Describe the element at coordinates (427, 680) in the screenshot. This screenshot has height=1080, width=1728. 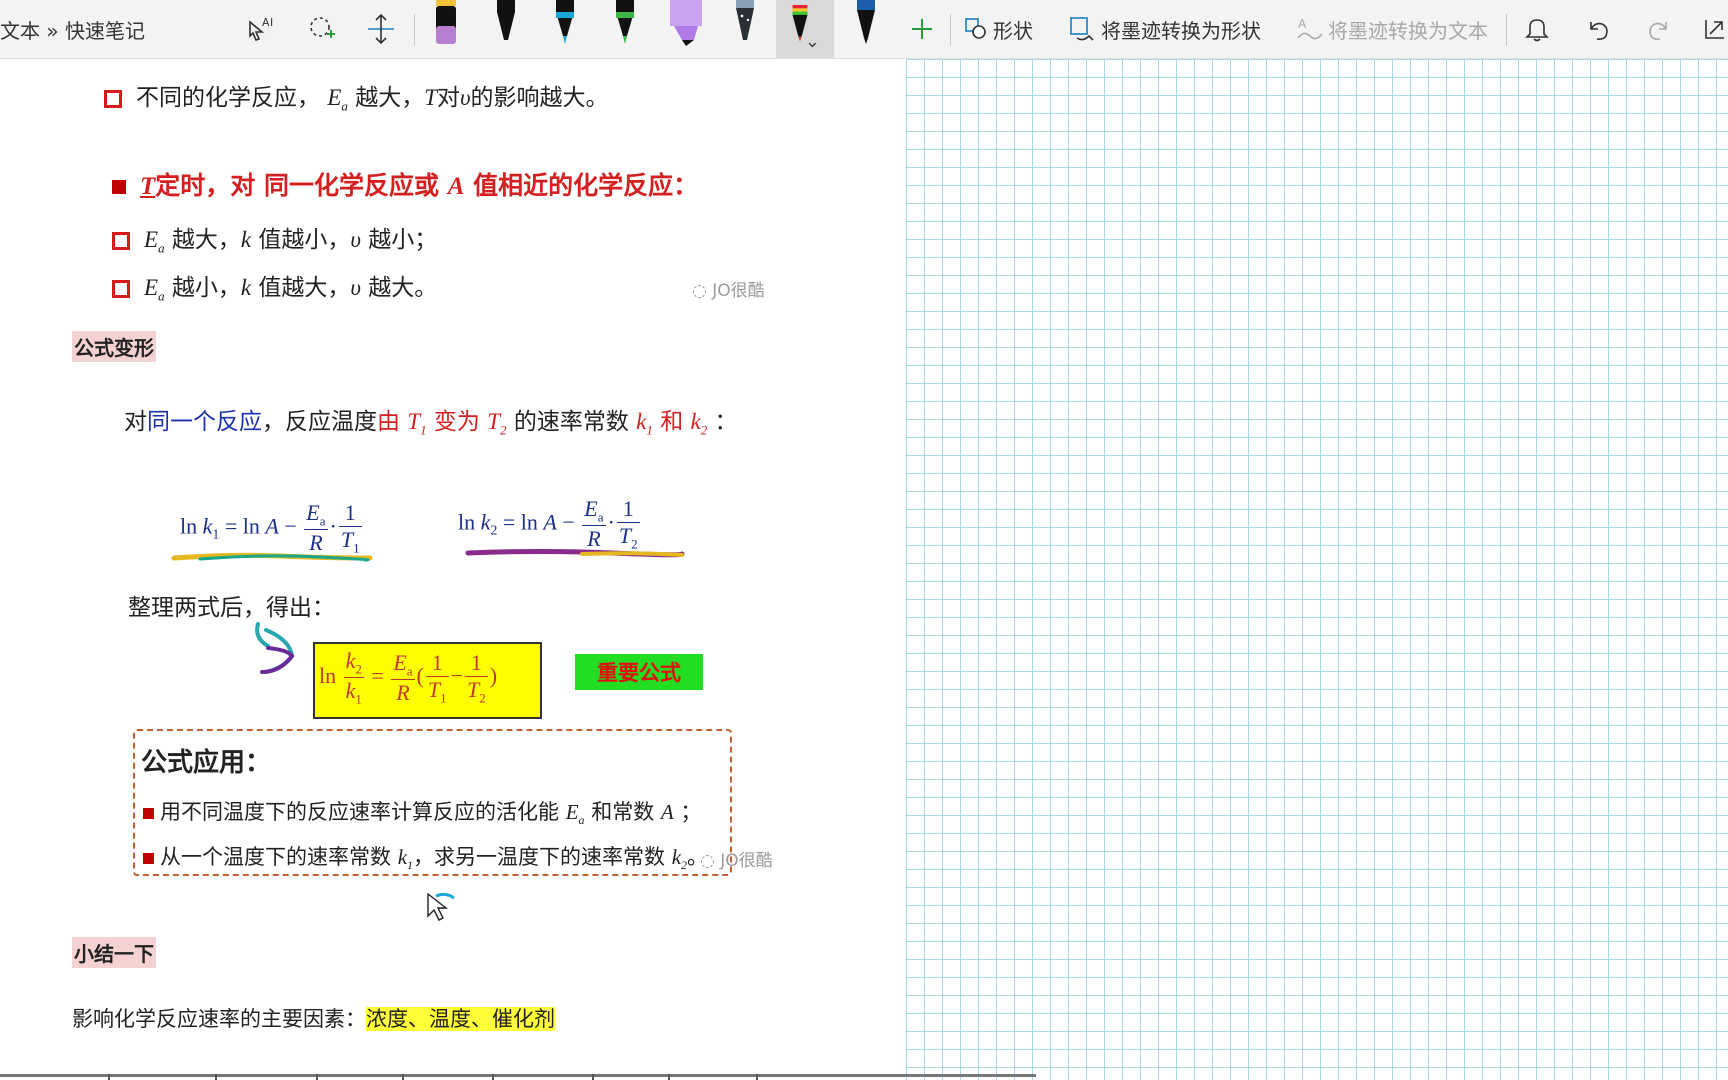
I see `important-formula-box: ln k2 k1 = Ea R(1 T1−1 T2)` at that location.